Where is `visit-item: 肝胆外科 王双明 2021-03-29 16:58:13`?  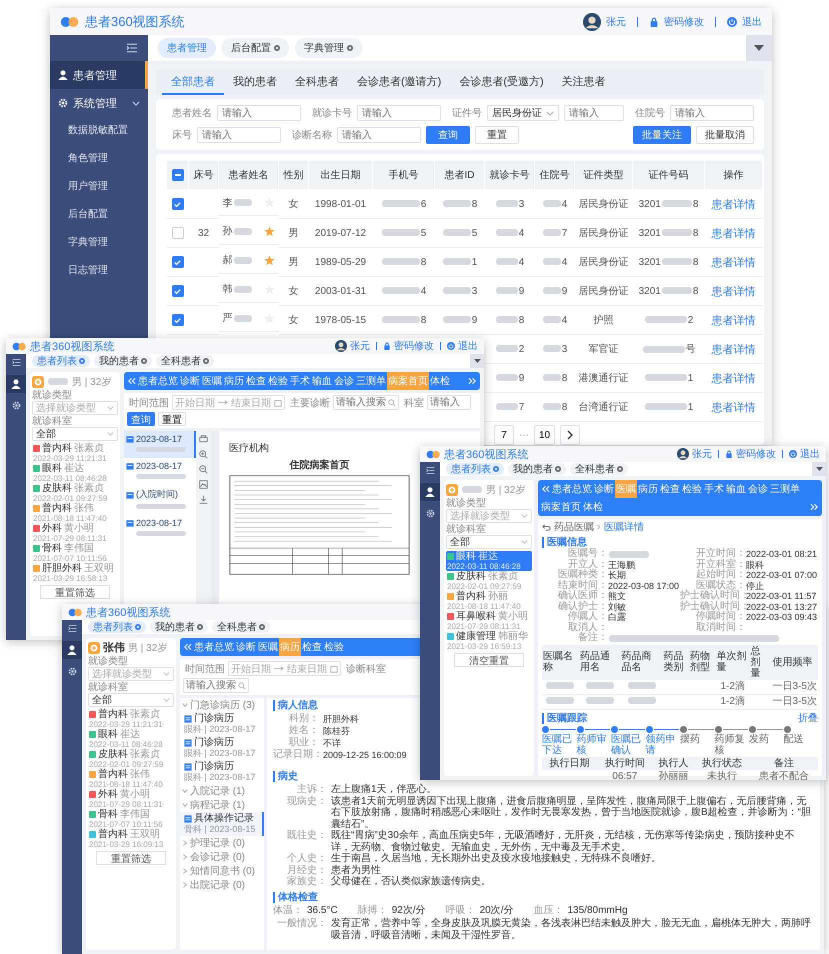 visit-item: 肝胆外科 王双明 2021-03-29 16:58:13 is located at coordinates (75, 573).